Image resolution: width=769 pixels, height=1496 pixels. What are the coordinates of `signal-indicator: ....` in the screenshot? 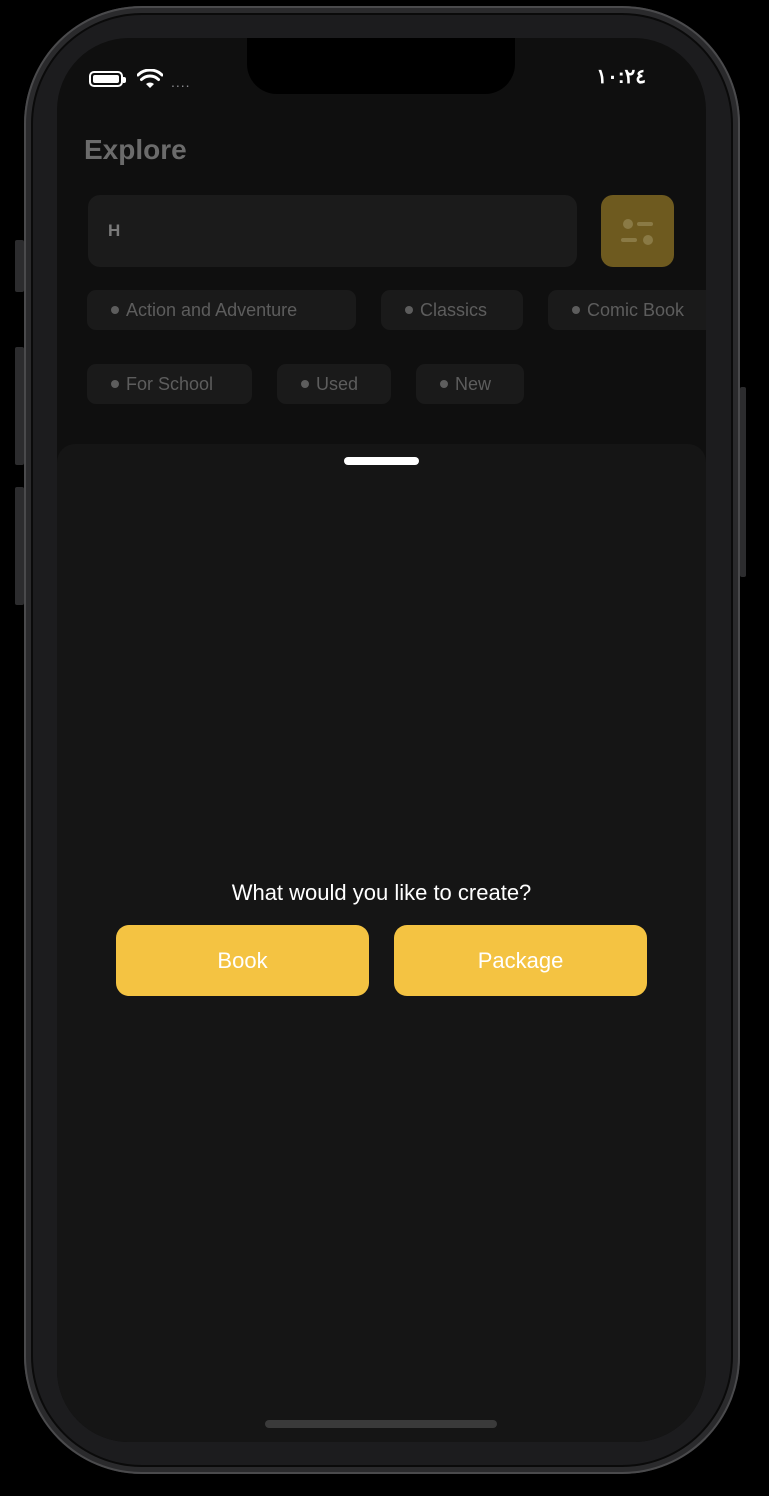 It's located at (181, 82).